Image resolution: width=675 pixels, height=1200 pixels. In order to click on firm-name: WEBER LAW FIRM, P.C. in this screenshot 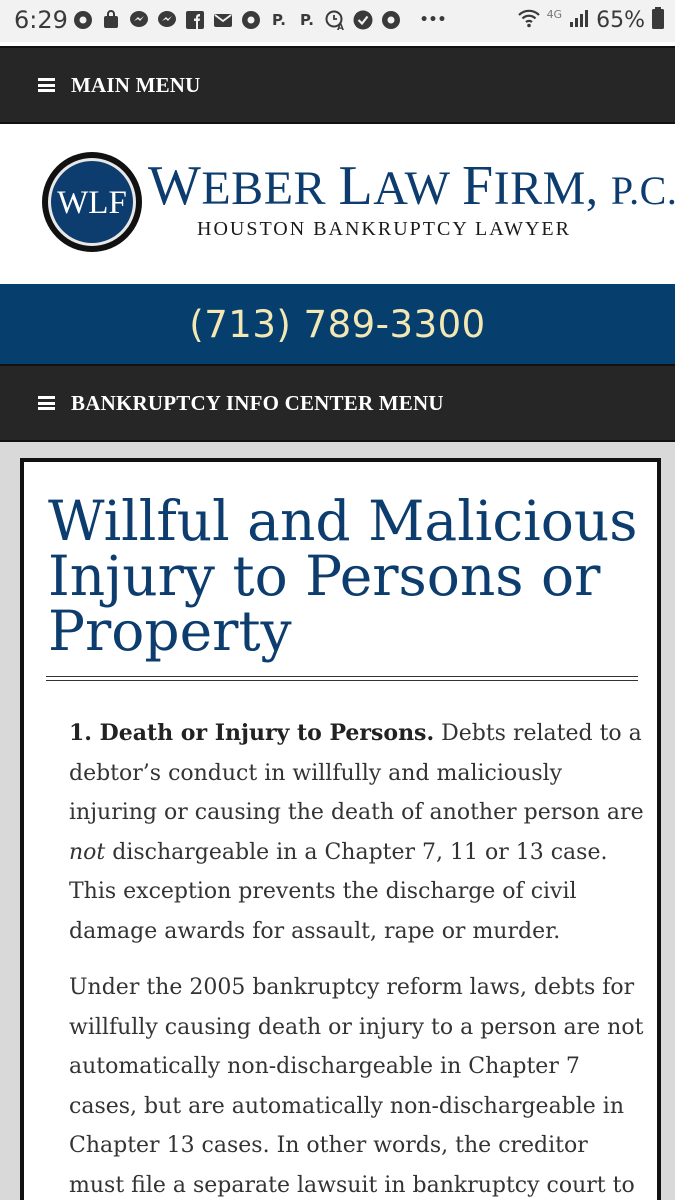, I will do `click(411, 186)`.